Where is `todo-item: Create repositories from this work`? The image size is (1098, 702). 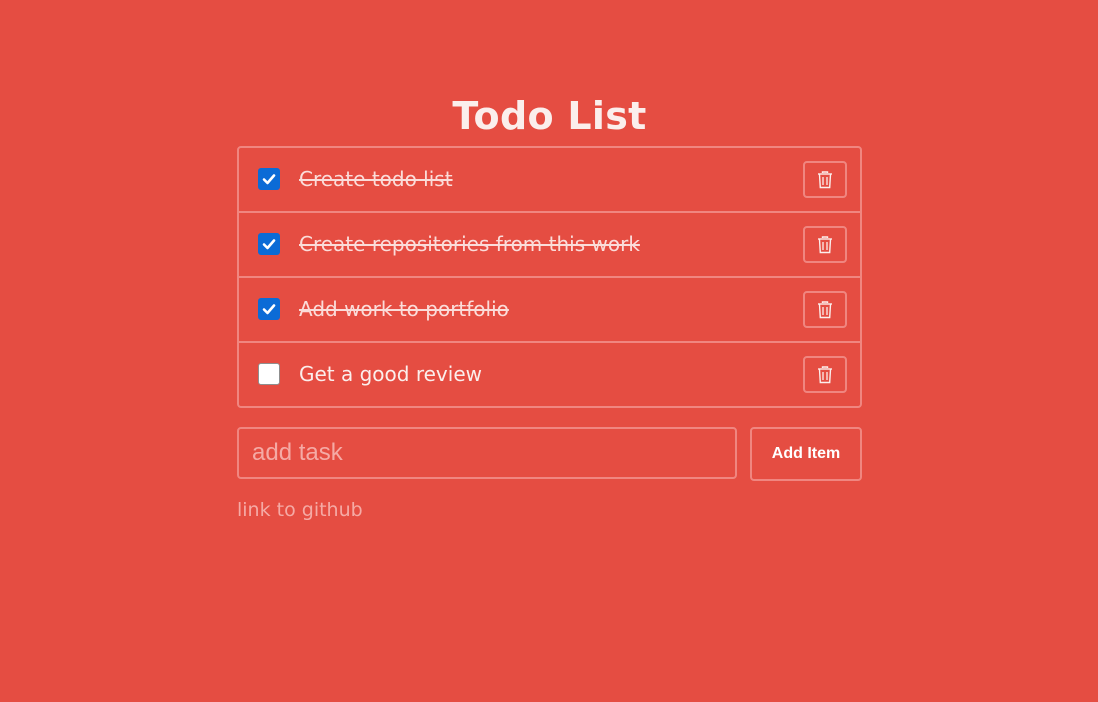 todo-item: Create repositories from this work is located at coordinates (549, 245).